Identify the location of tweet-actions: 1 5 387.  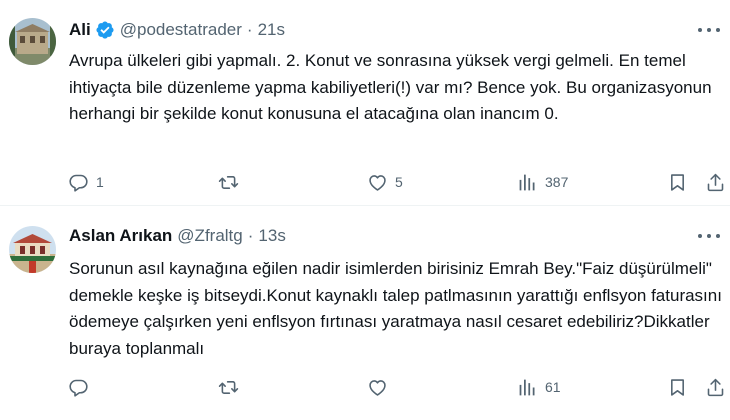
(365, 182).